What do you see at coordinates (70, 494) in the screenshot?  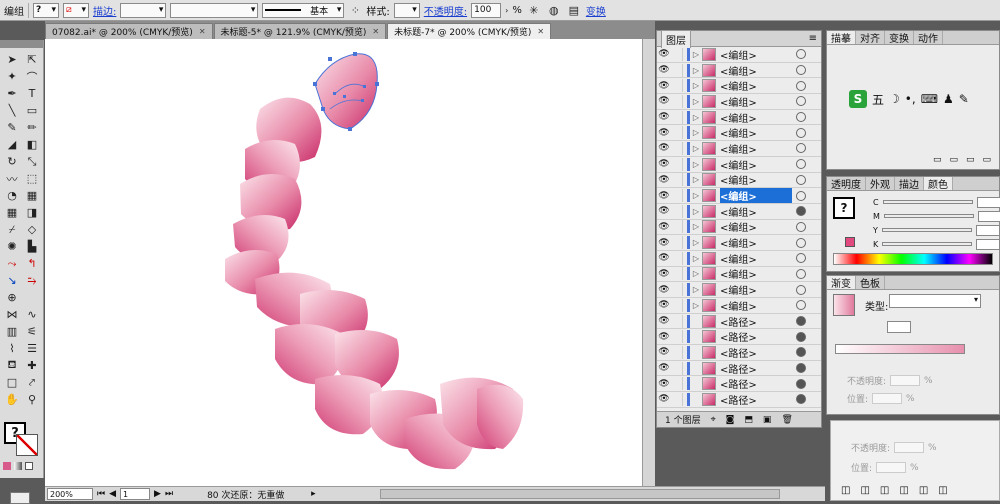 I see `zoom-dropdown: 200%` at bounding box center [70, 494].